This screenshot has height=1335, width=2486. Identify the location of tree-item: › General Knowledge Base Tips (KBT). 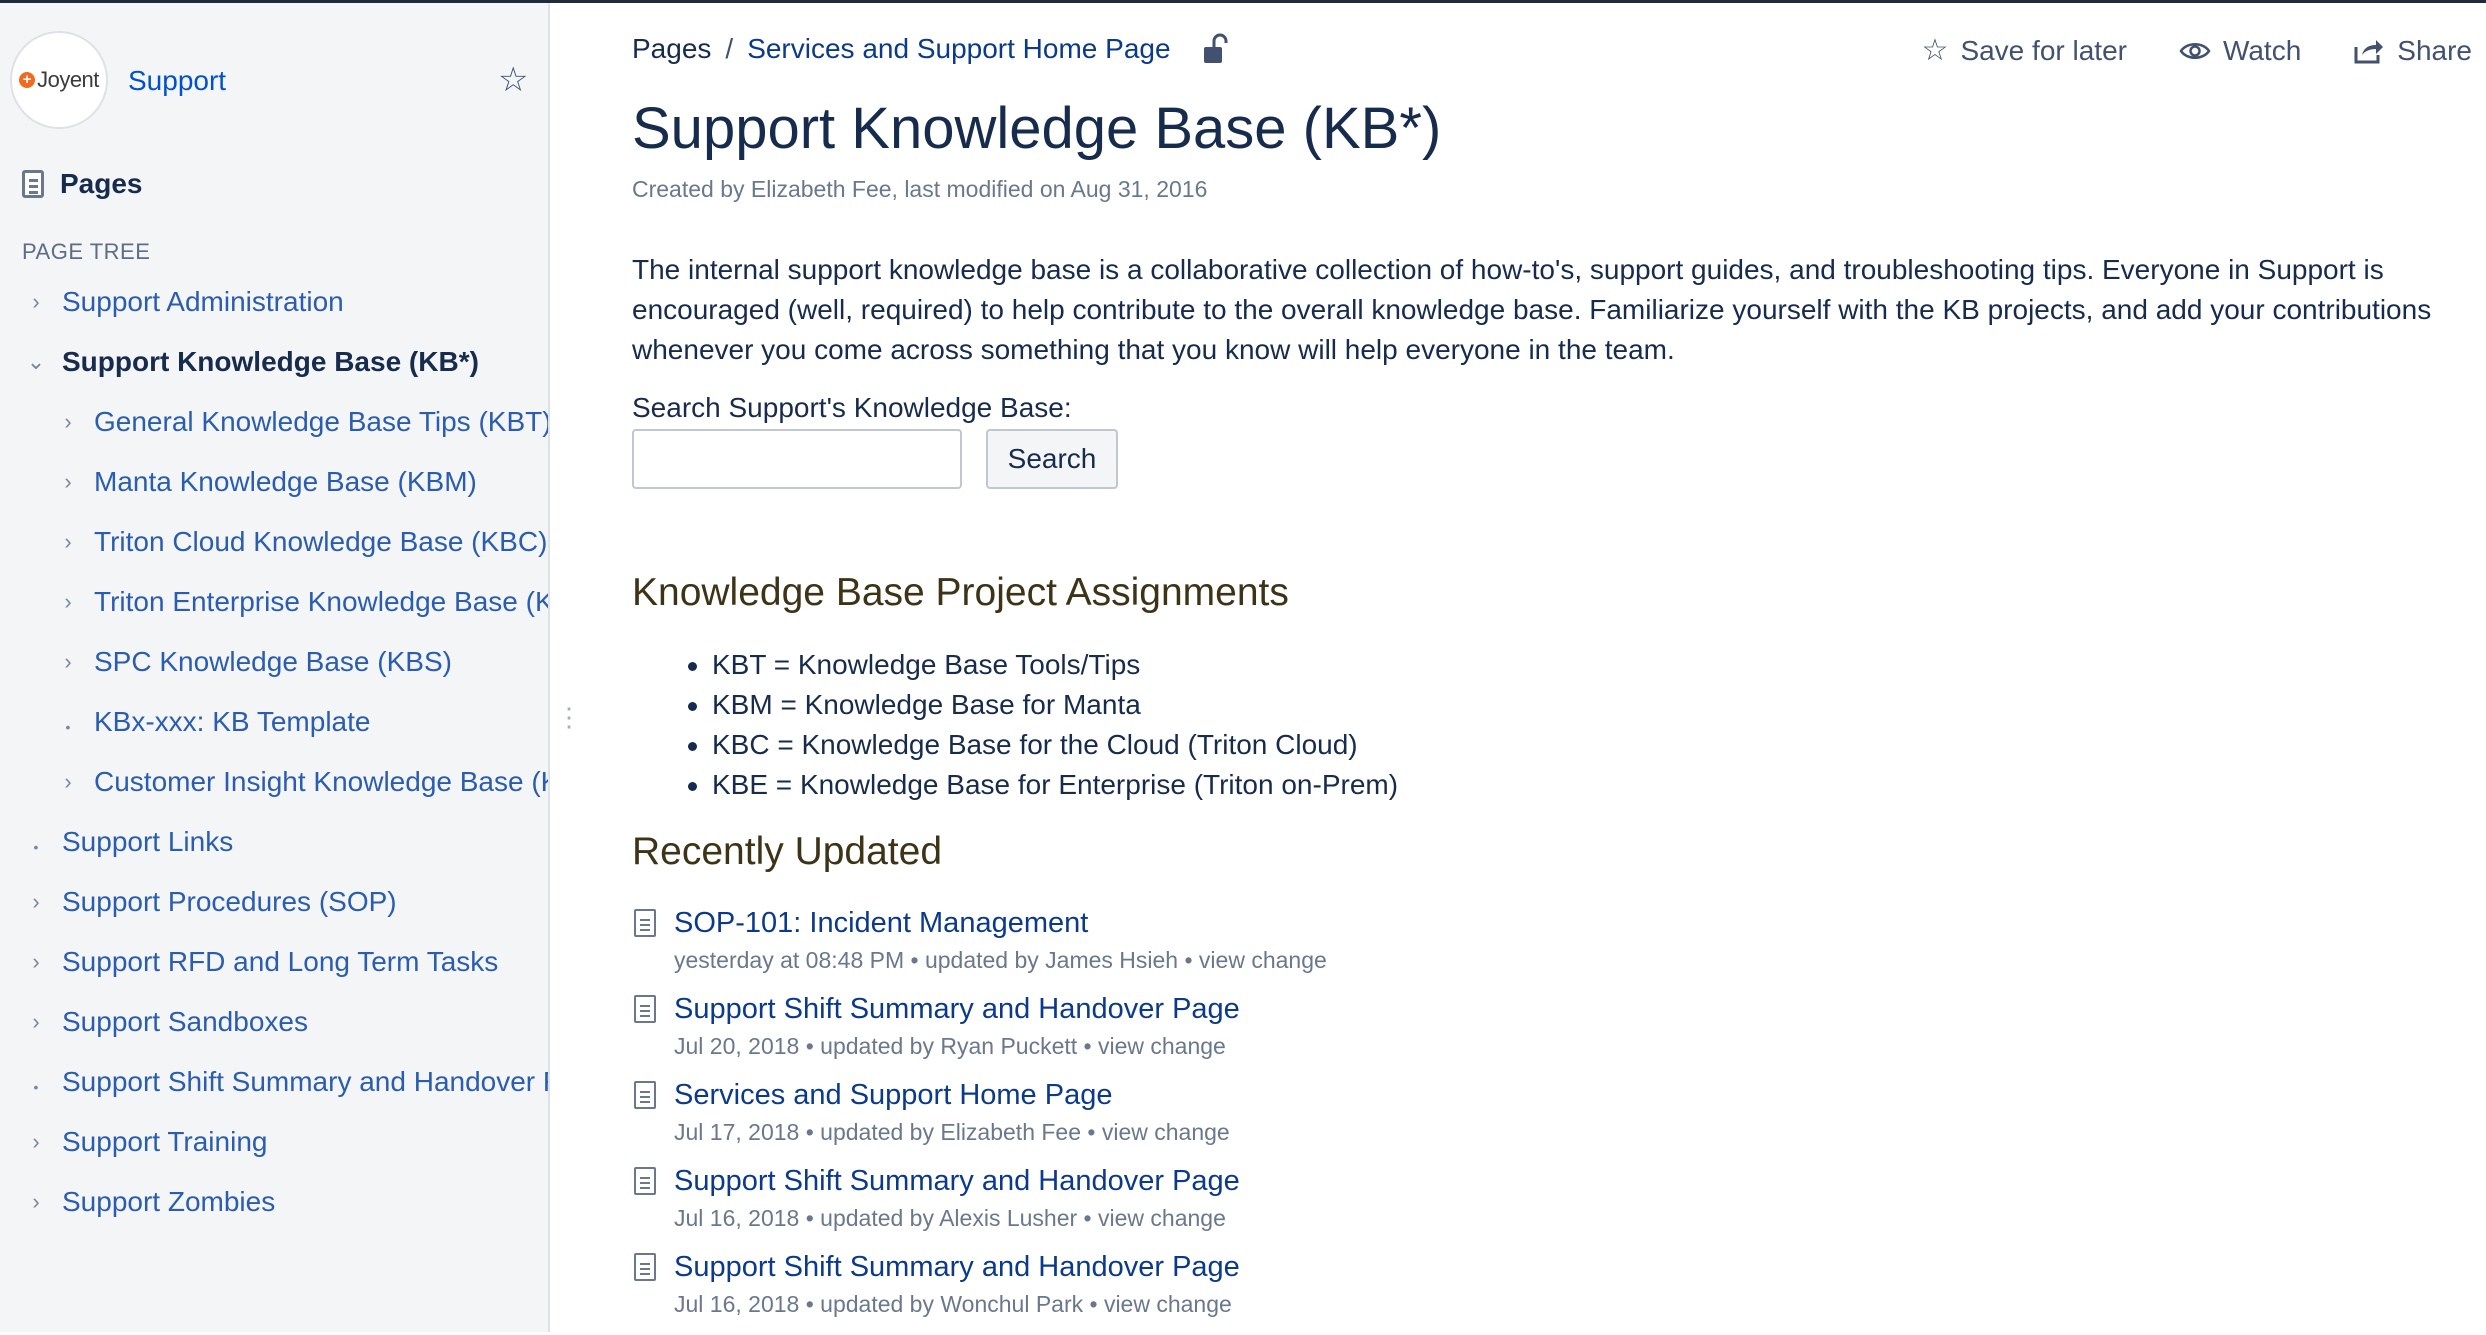
(274, 428).